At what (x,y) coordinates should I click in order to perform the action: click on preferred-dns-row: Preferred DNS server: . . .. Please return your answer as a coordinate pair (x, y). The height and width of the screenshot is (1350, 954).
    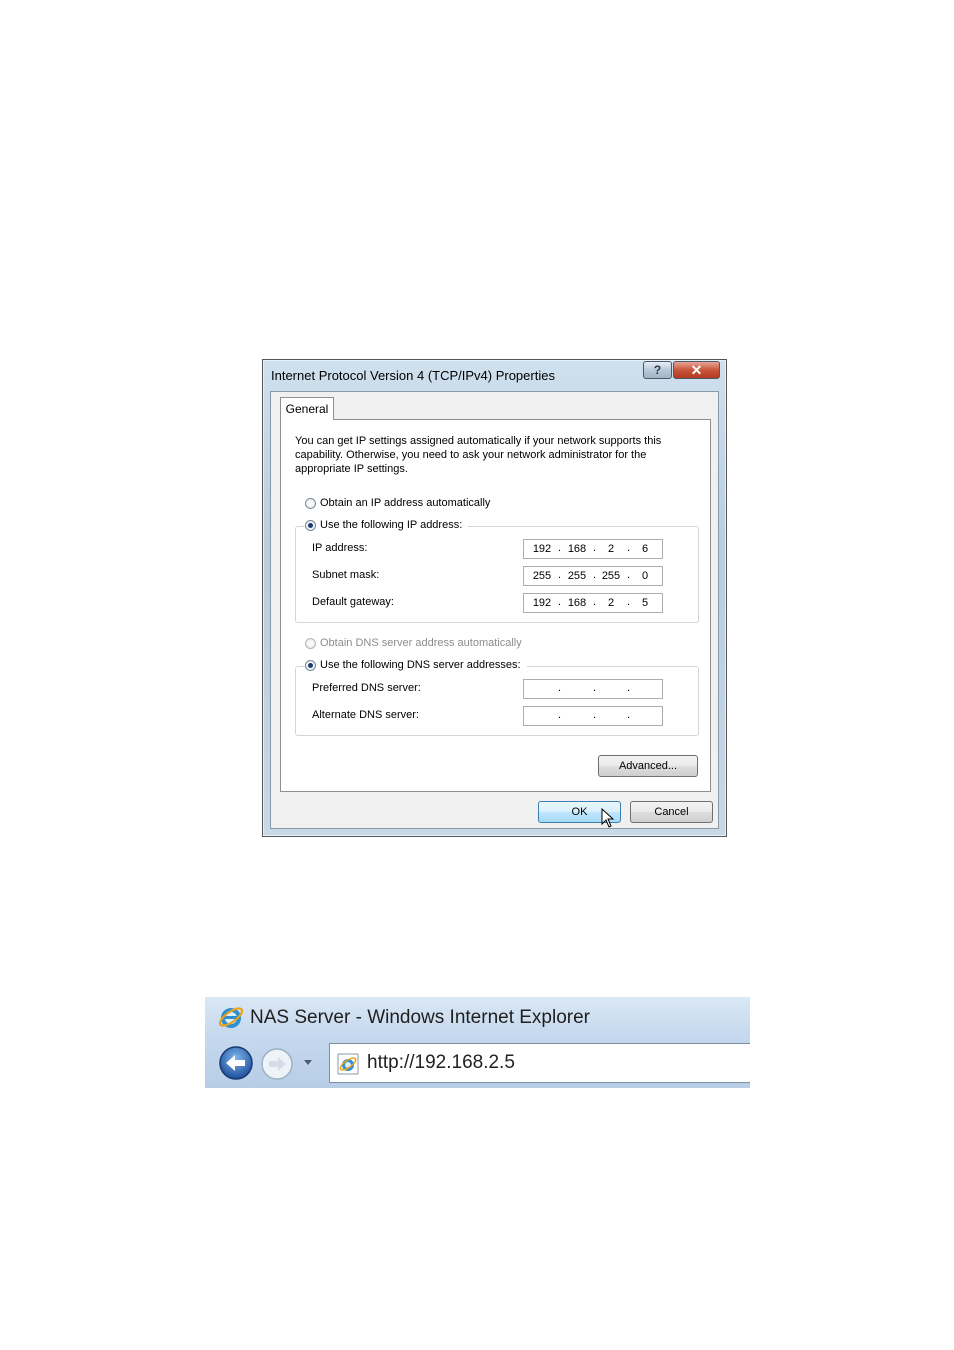
    Looking at the image, I should click on (505, 689).